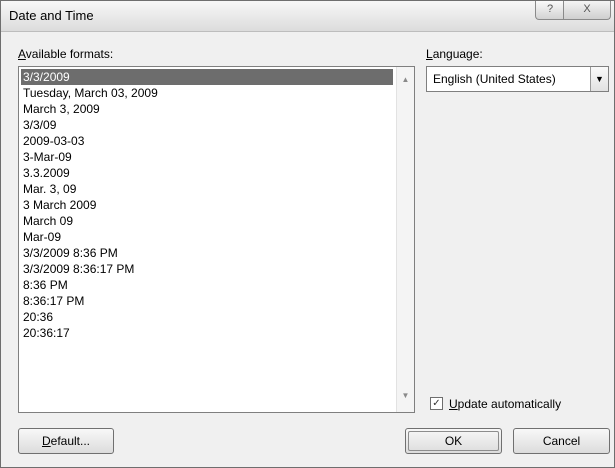 The height and width of the screenshot is (468, 615). I want to click on chevron-down-icon: ▼, so click(599, 79).